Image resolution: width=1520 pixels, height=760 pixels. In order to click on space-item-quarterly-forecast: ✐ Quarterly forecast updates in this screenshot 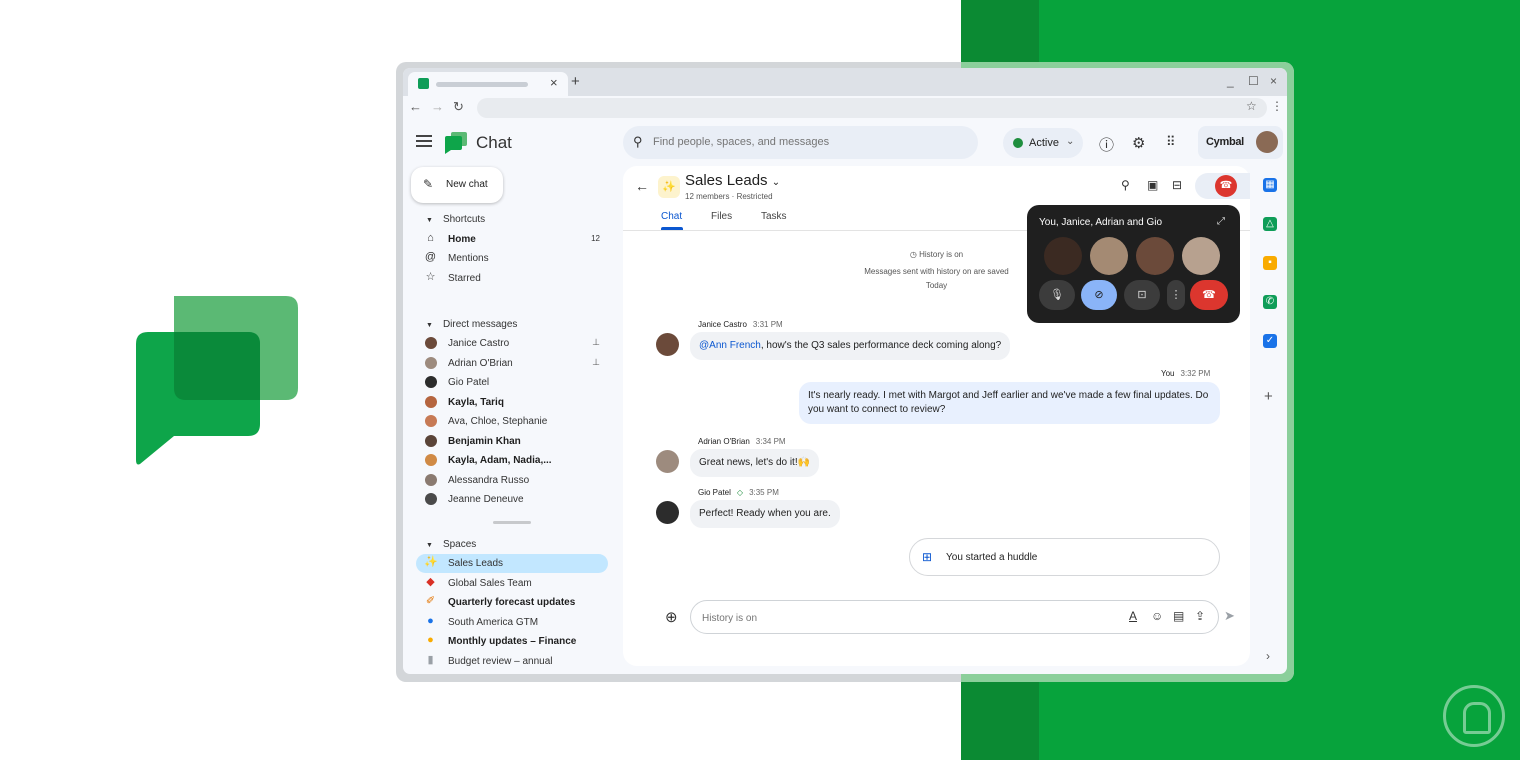, I will do `click(512, 602)`.